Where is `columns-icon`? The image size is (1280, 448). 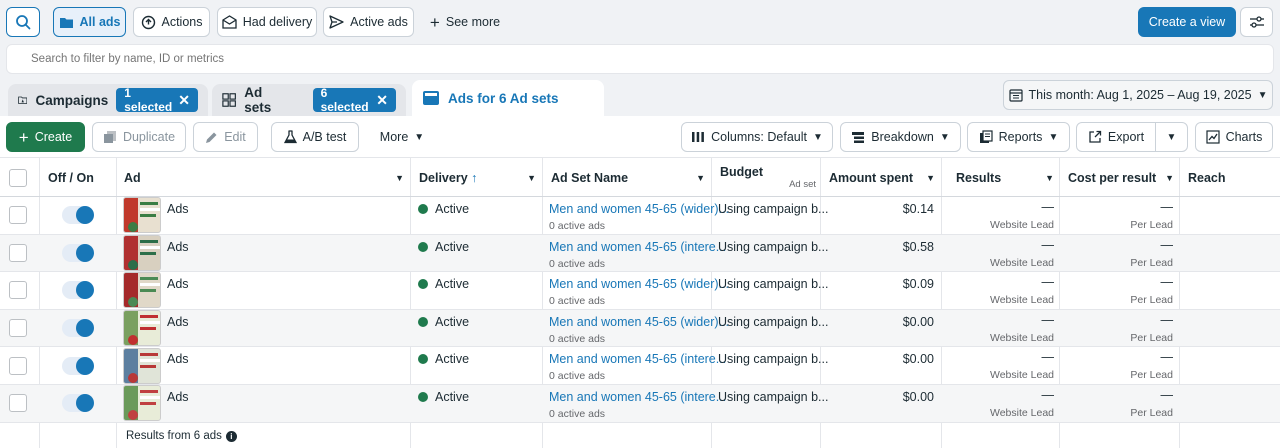
columns-icon is located at coordinates (698, 137).